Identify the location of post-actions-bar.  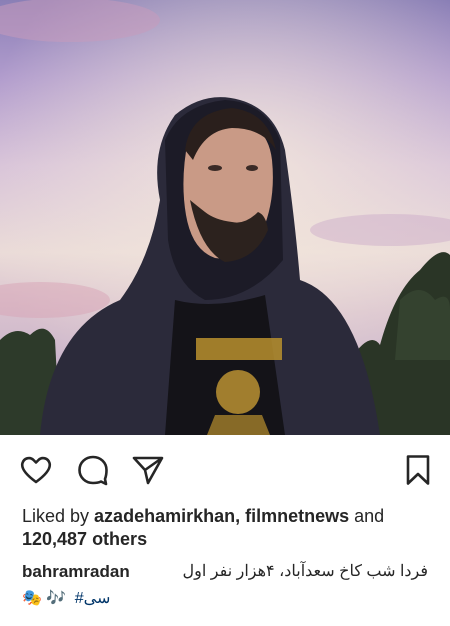
(225, 468).